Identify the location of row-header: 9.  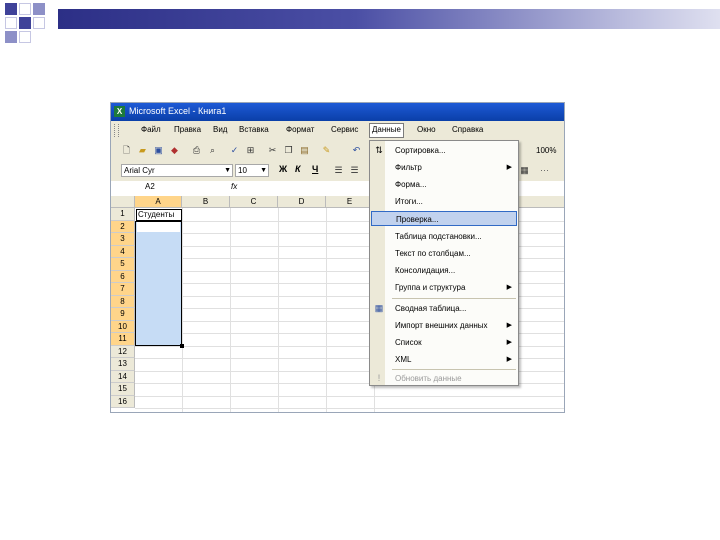
(123, 314).